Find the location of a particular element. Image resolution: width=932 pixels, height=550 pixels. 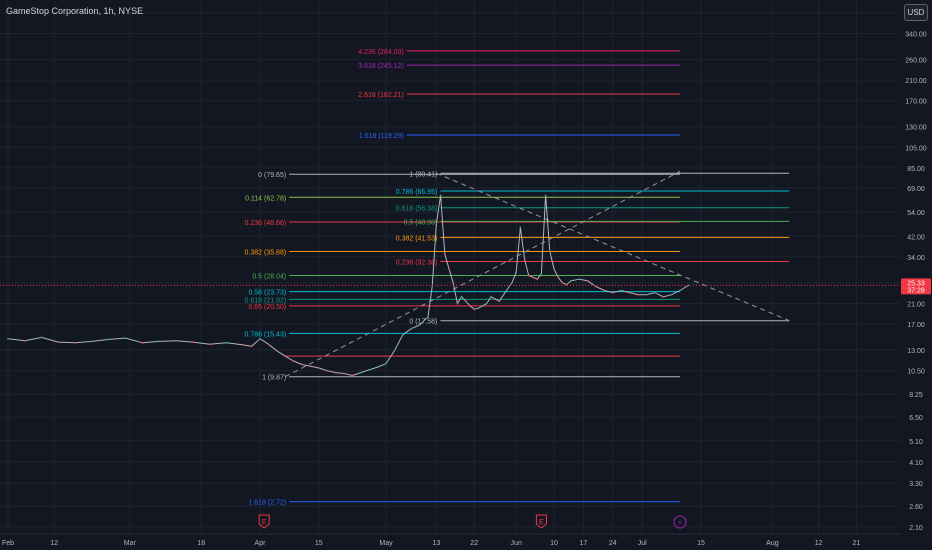

price-tick-label: 130.00 is located at coordinates (916, 128).